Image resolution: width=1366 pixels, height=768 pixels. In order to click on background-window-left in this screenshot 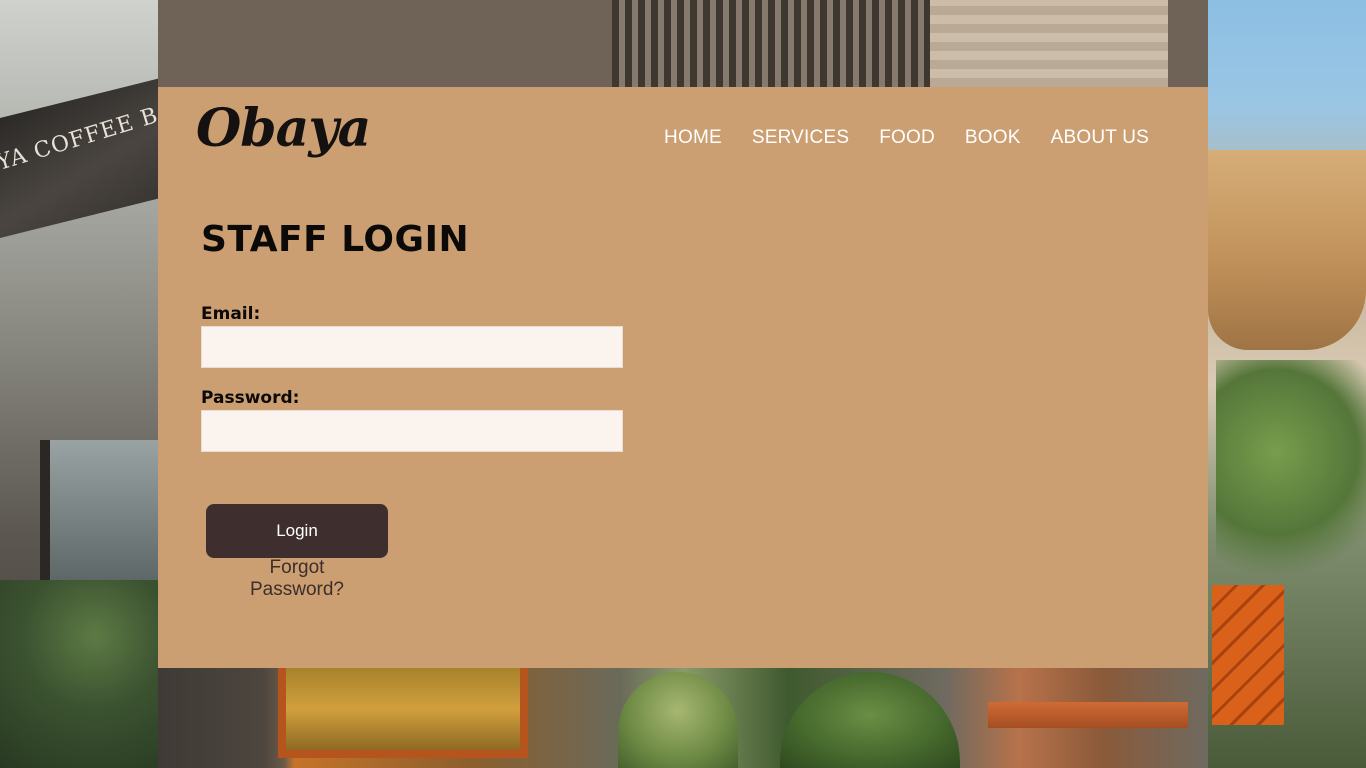, I will do `click(99, 515)`.